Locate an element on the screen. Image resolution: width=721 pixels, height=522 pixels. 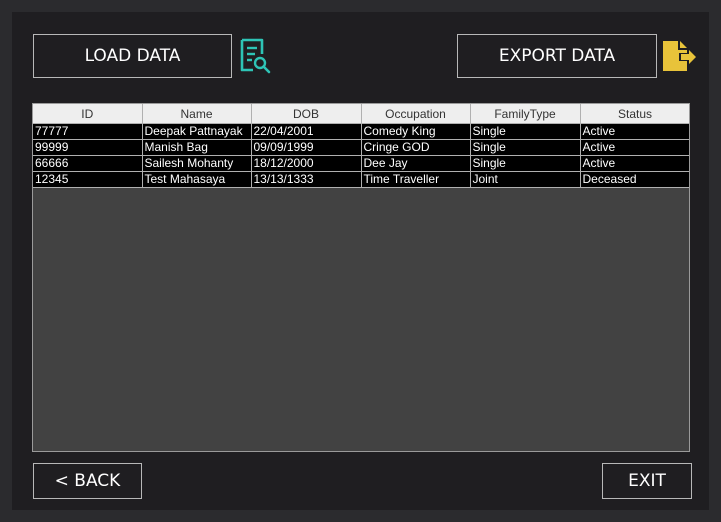
column-header-name: Name is located at coordinates (197, 114).